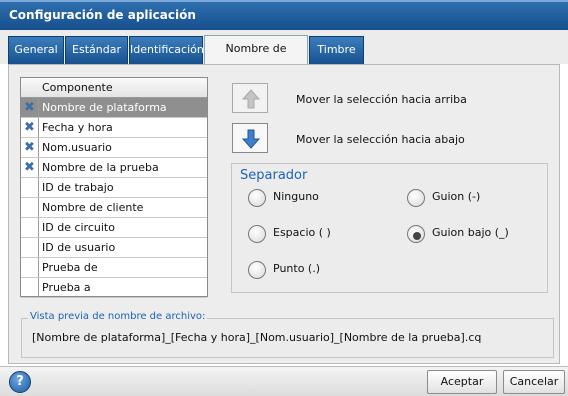  Describe the element at coordinates (462, 382) in the screenshot. I see `accept-button: Aceptar` at that location.